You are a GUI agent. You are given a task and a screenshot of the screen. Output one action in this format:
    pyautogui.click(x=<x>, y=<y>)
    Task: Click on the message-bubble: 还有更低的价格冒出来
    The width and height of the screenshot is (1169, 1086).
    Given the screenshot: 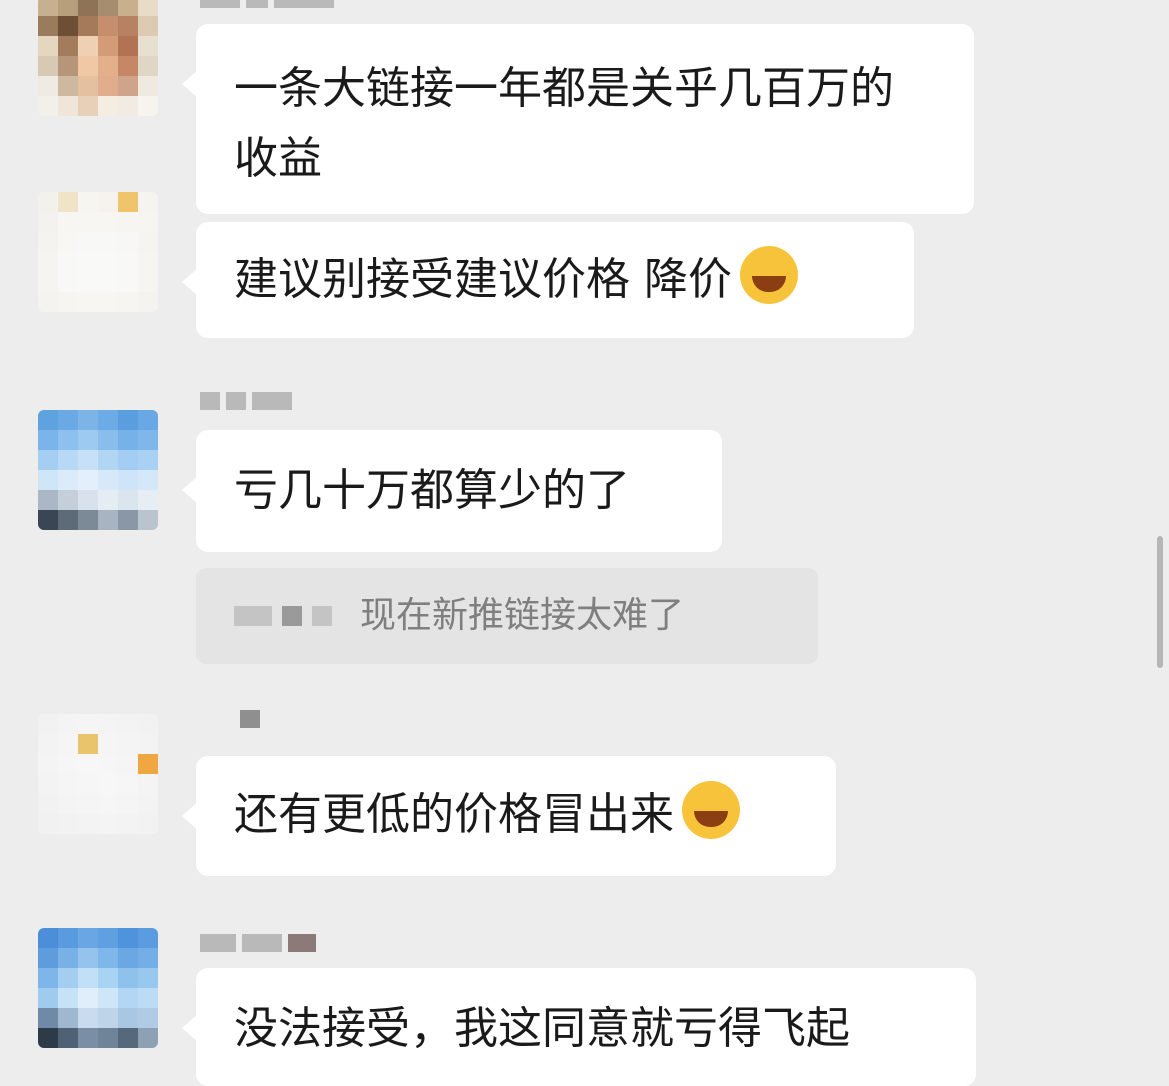 What is the action you would take?
    pyautogui.click(x=509, y=816)
    